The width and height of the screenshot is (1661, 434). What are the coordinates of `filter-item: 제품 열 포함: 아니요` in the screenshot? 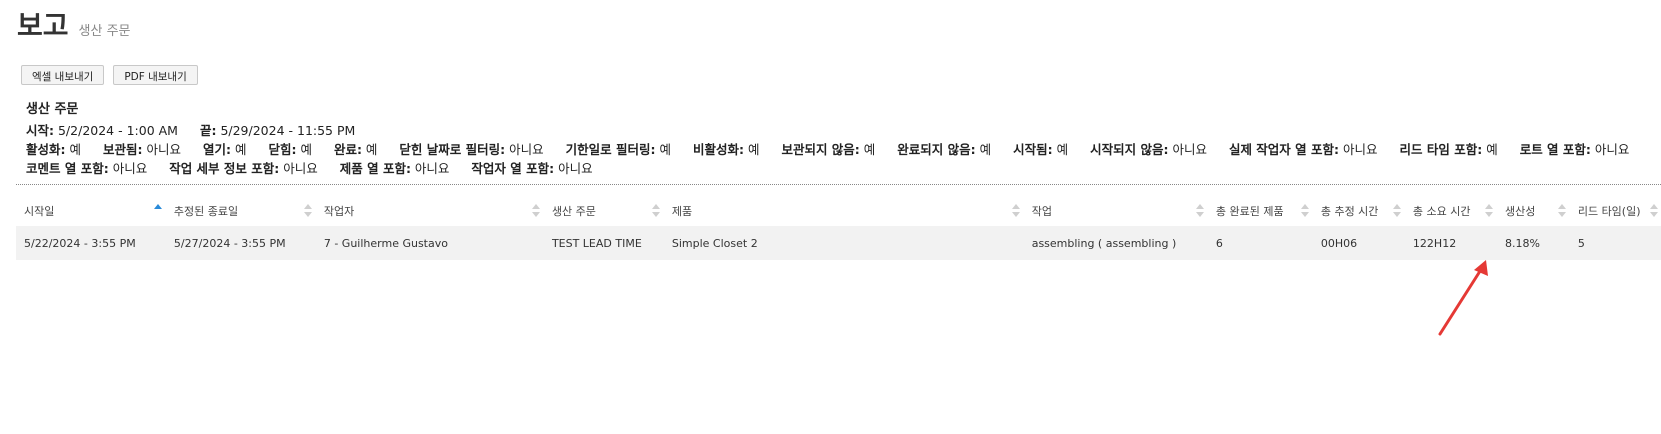 It's located at (395, 168).